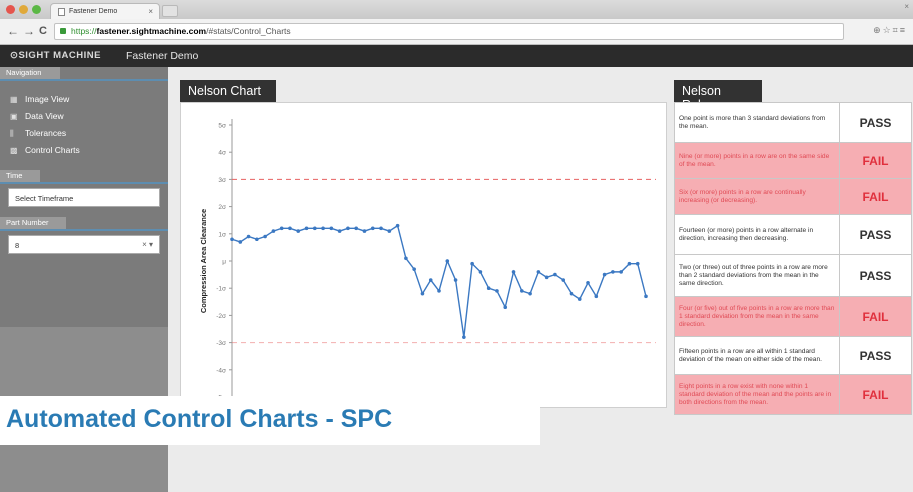 This screenshot has height=492, width=913. Describe the element at coordinates (456, 56) in the screenshot. I see `app-header: ⊙SIGHT MACHINE Fastener Demo` at that location.